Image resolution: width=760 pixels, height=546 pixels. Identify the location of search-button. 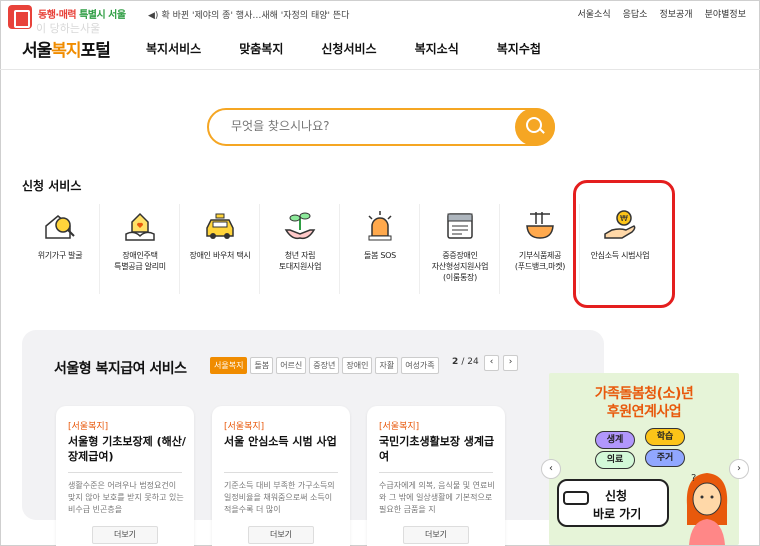
(535, 127).